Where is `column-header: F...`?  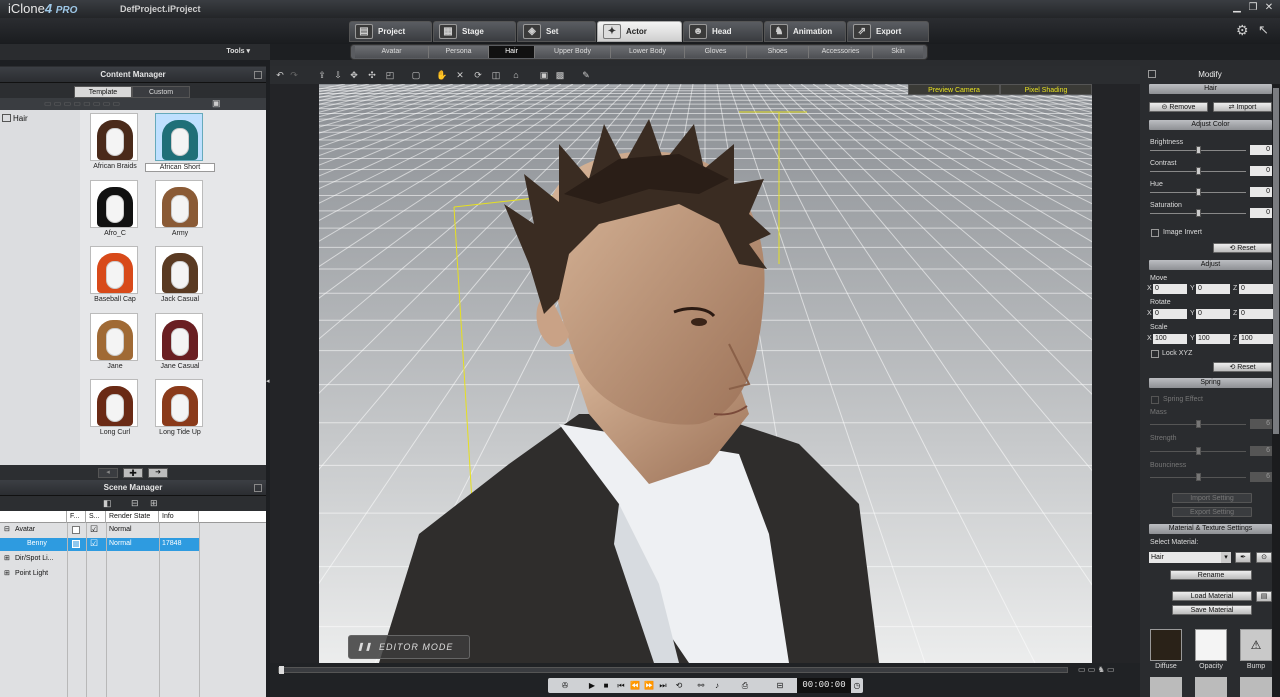
column-header: F... is located at coordinates (76, 517).